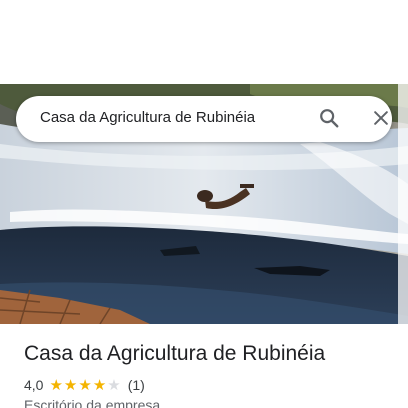  What do you see at coordinates (136, 385) in the screenshot?
I see `review-count: (1)` at bounding box center [136, 385].